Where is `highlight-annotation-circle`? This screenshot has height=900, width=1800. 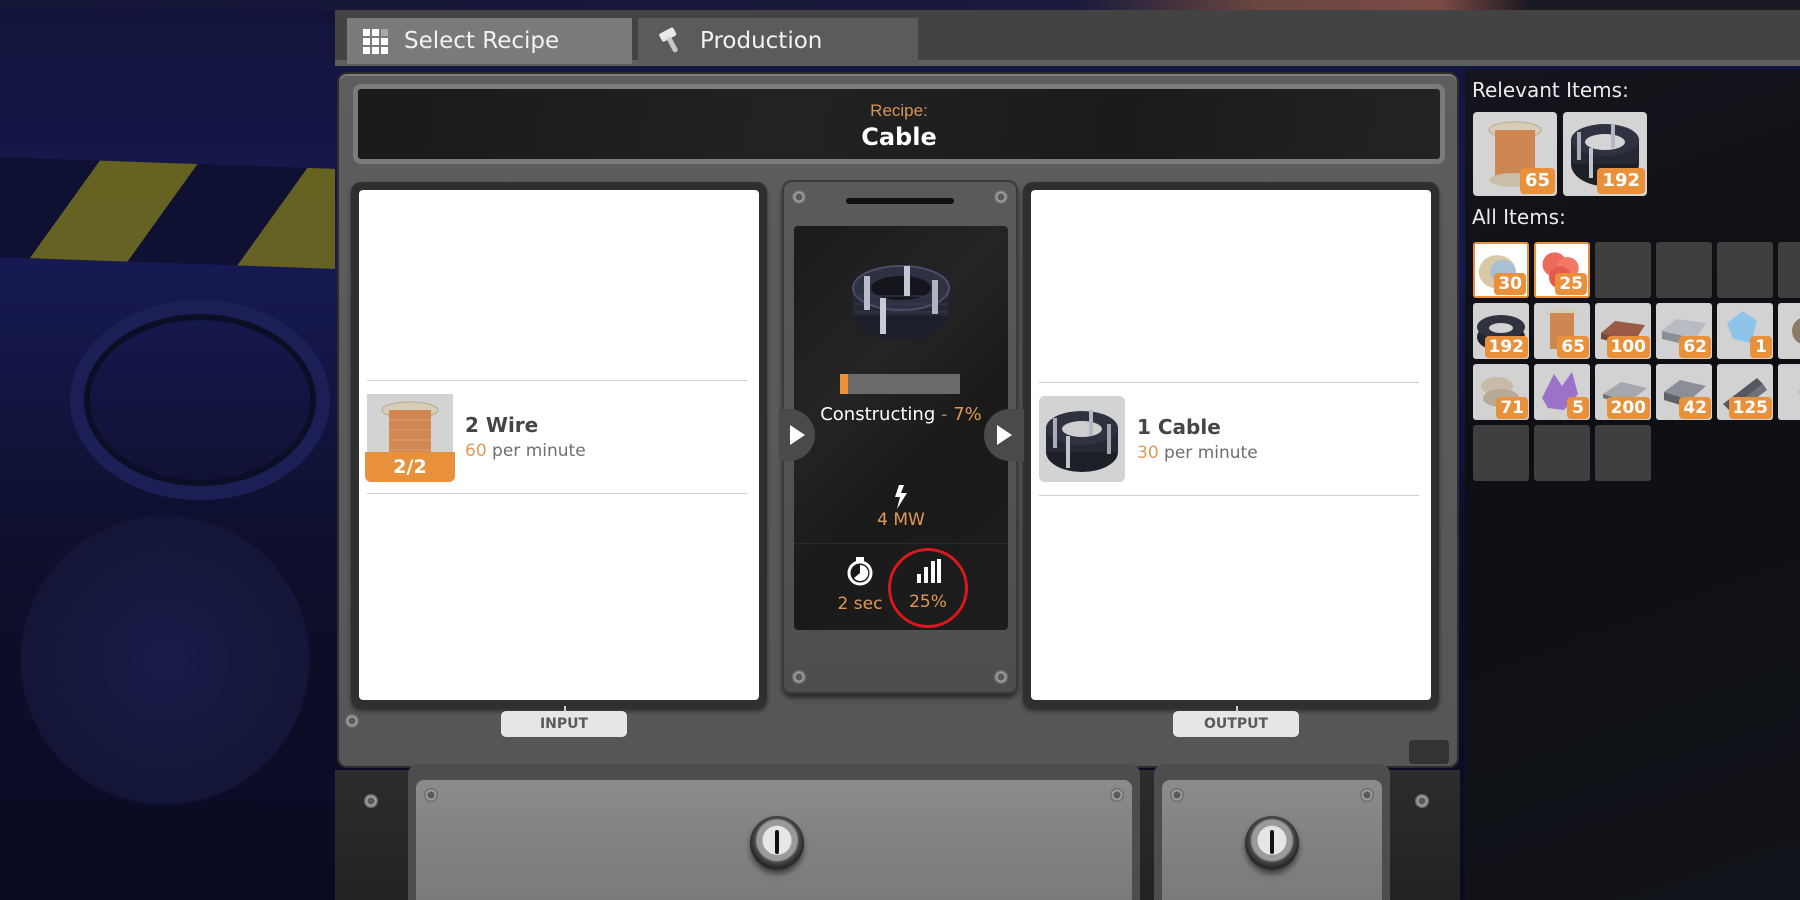 highlight-annotation-circle is located at coordinates (928, 588).